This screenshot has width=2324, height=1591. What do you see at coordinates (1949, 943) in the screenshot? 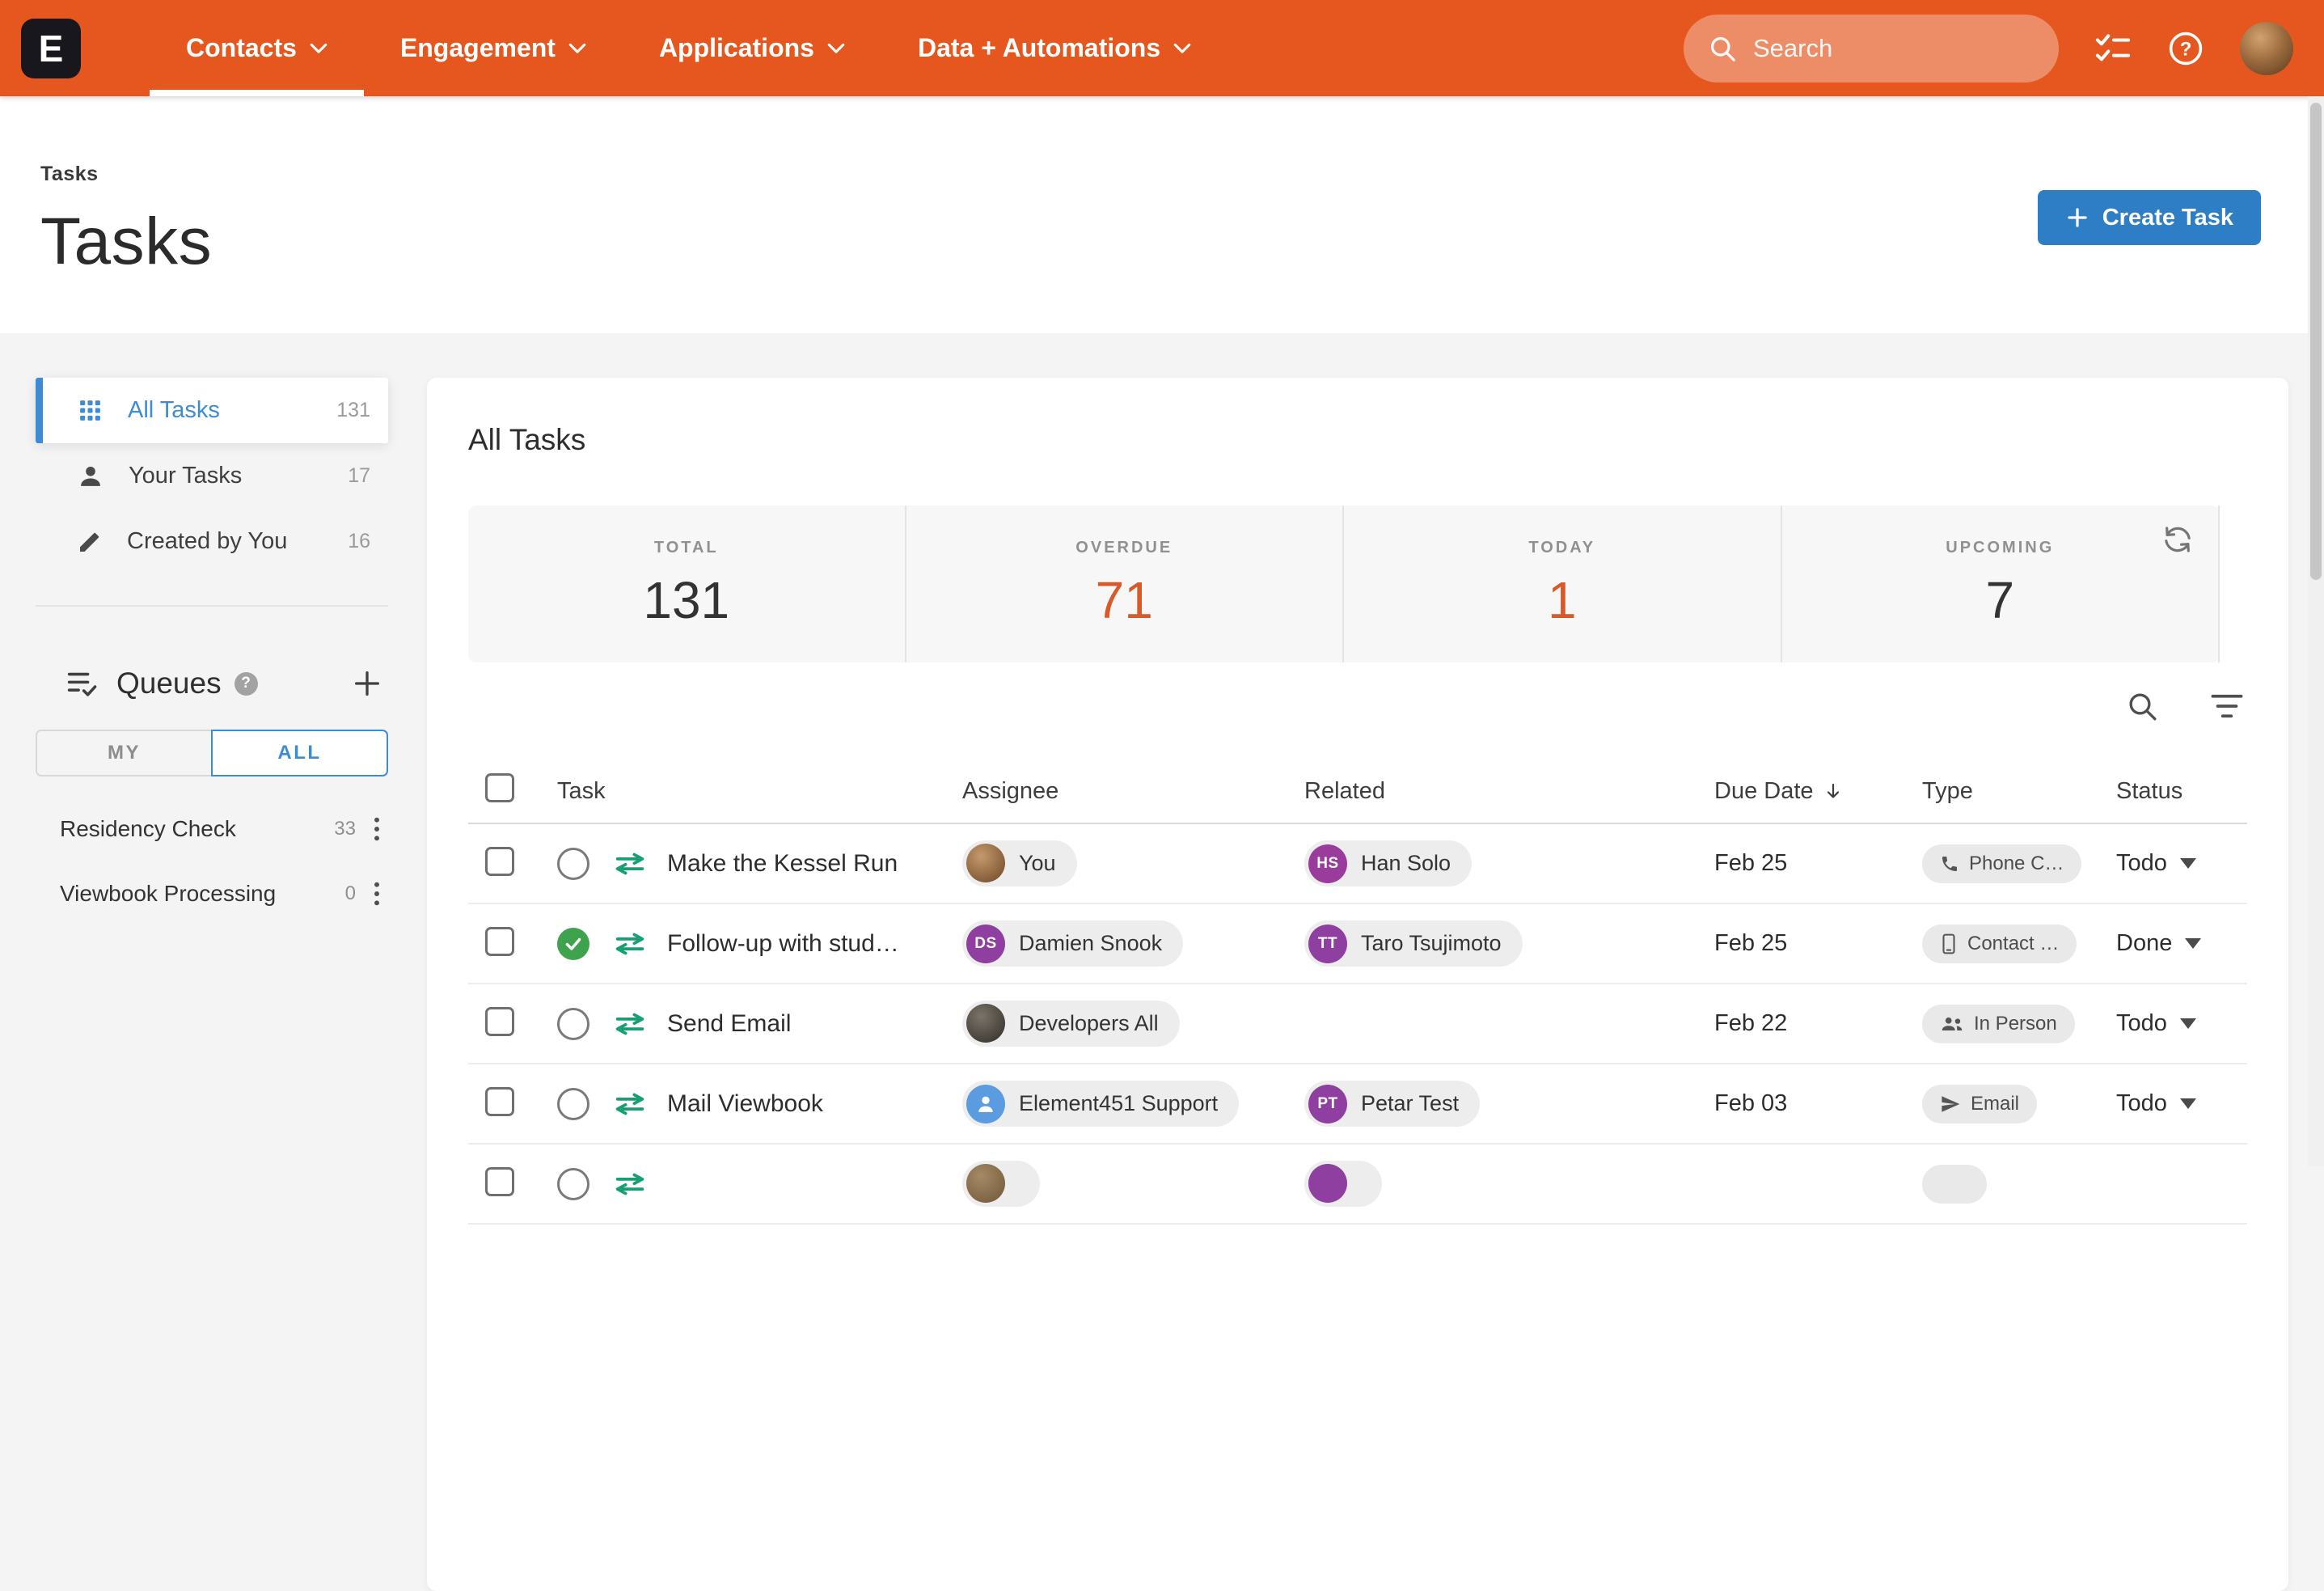
I see `contact-icon` at bounding box center [1949, 943].